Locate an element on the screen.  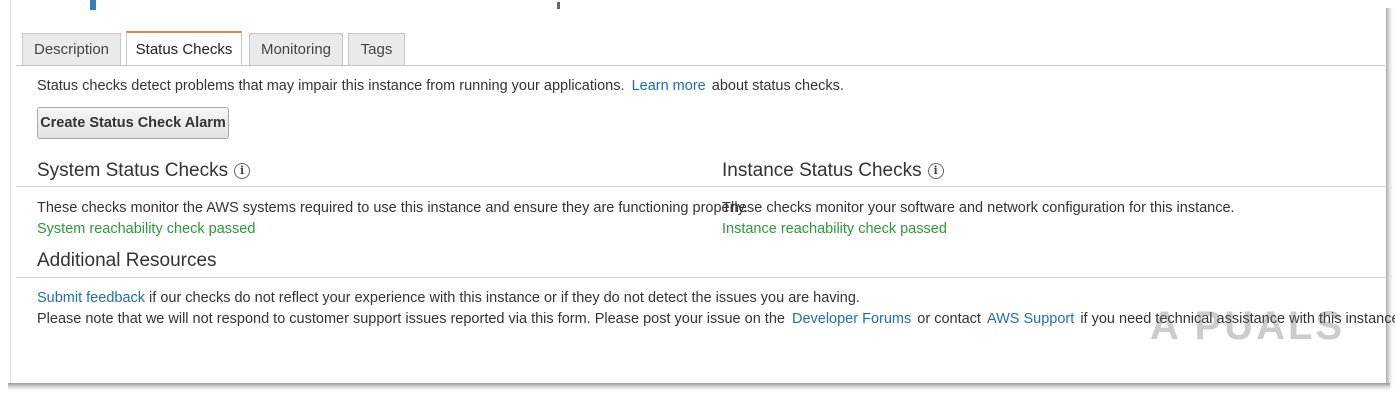
developer-forums-link: Developer Forums is located at coordinates (851, 319).